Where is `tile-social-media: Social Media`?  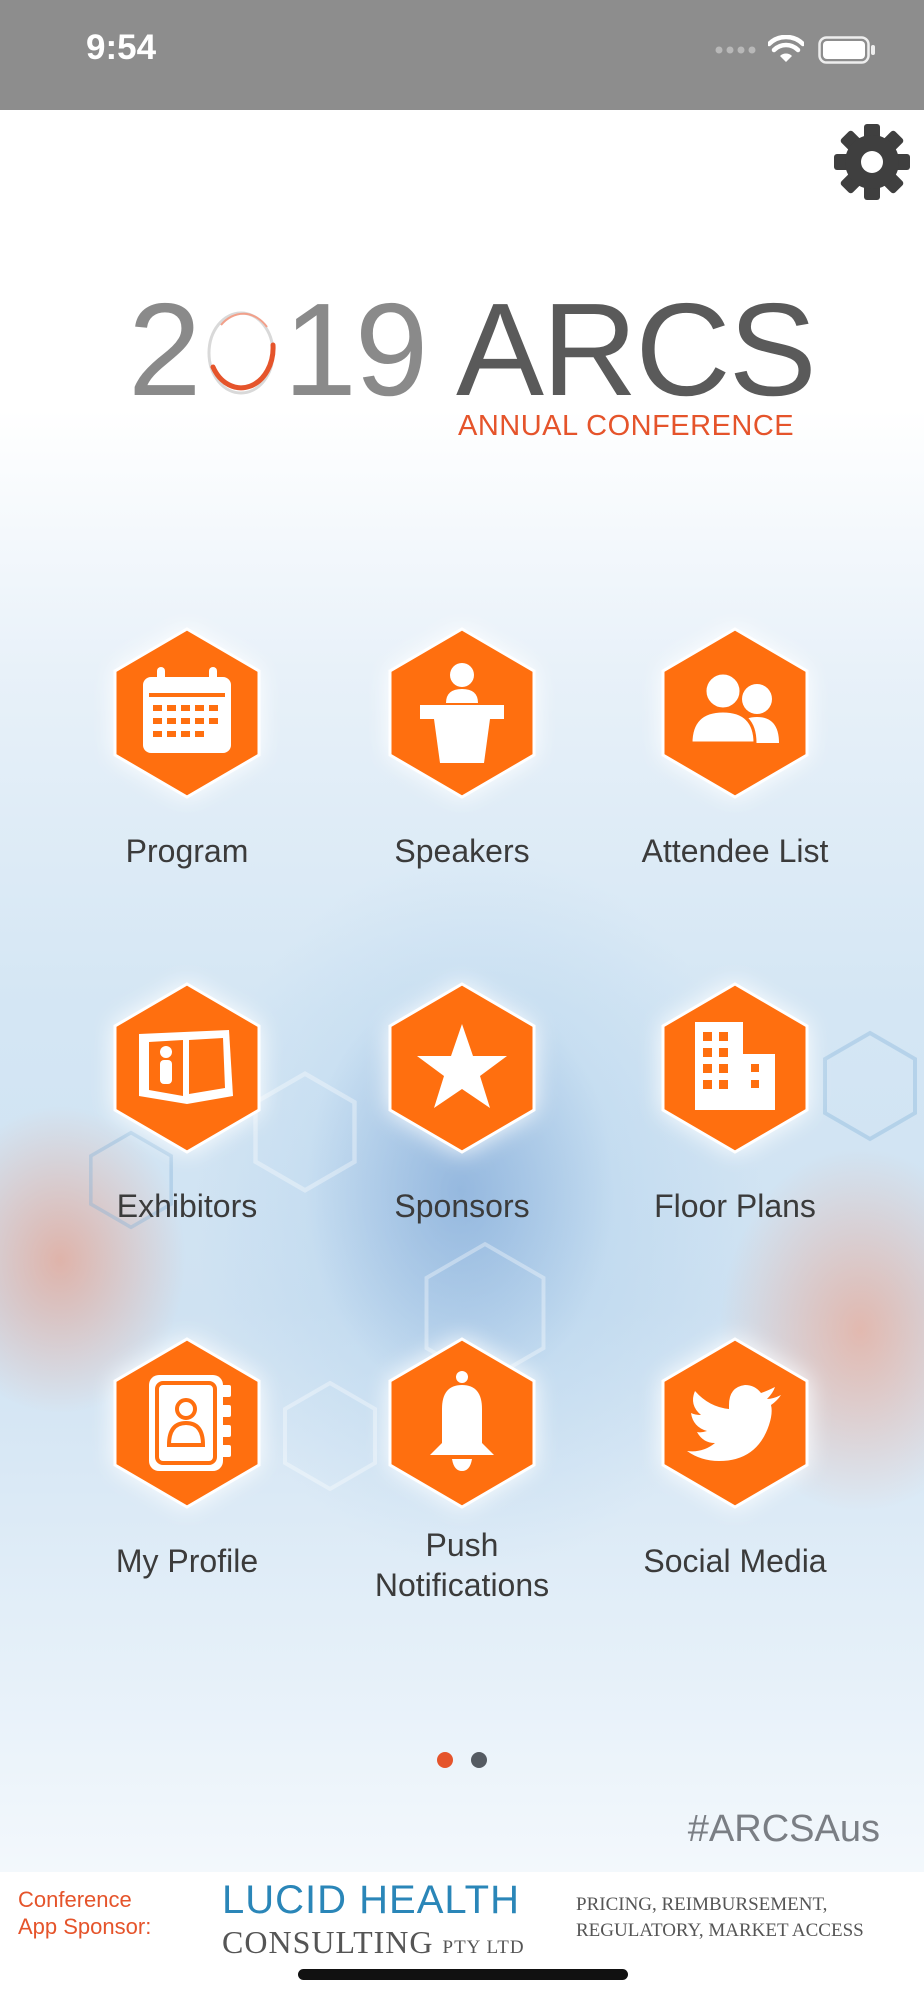
tile-social-media: Social Media is located at coordinates (735, 1458).